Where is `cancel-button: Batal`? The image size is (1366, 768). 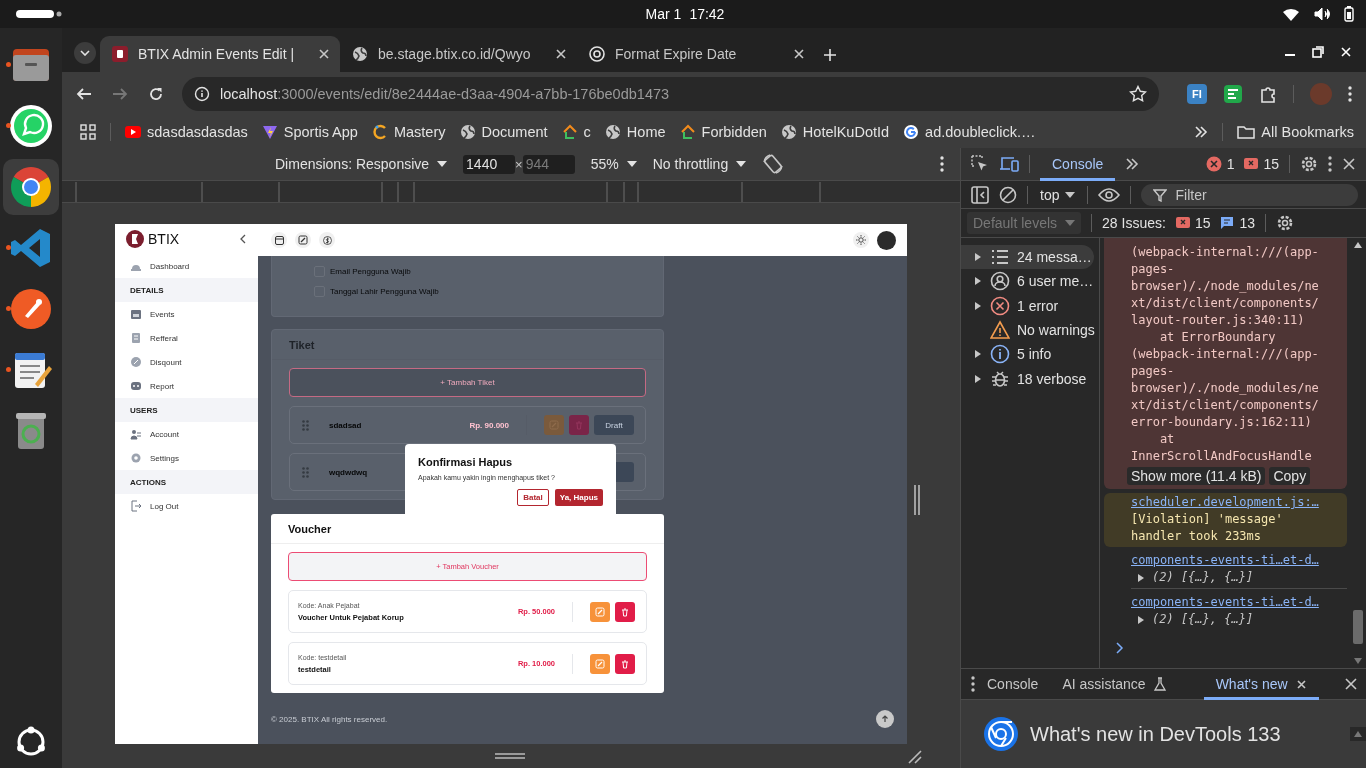 cancel-button: Batal is located at coordinates (533, 497).